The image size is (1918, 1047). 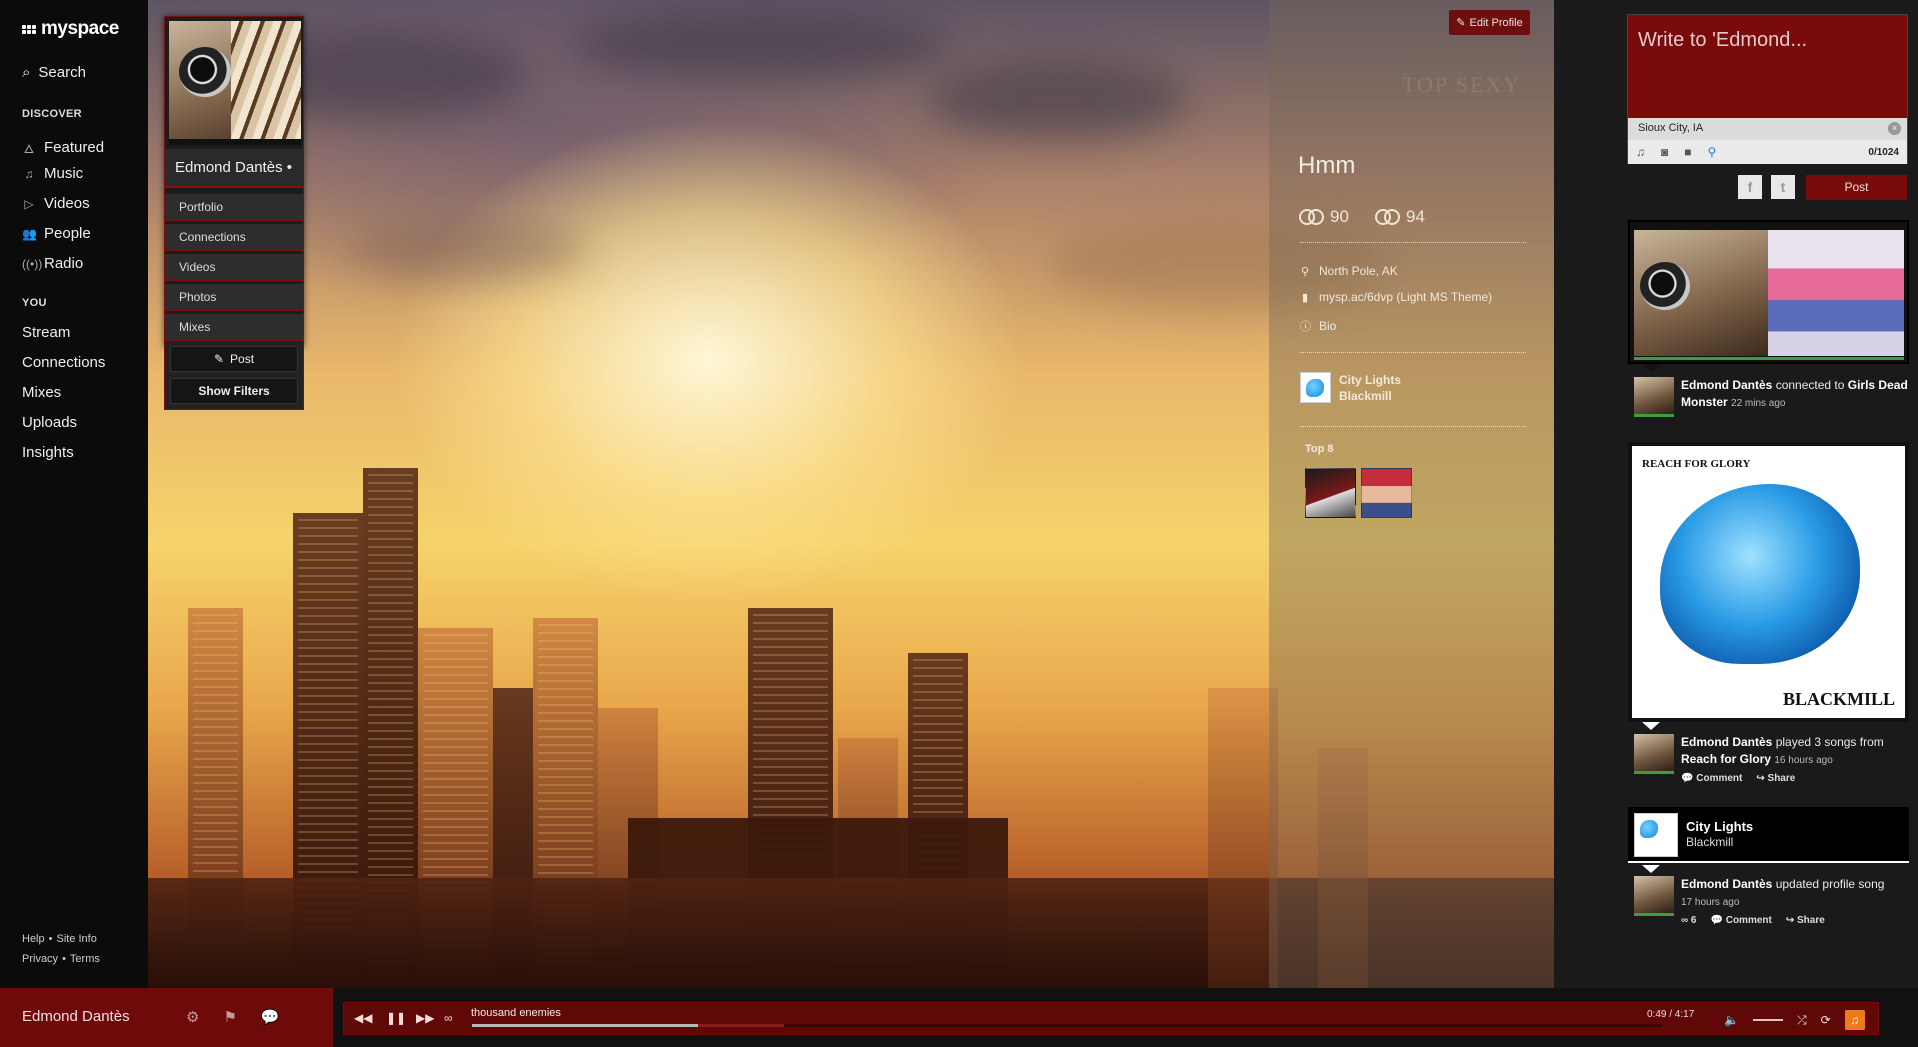 What do you see at coordinates (1305, 297) in the screenshot?
I see `bookmark-icon: ▮` at bounding box center [1305, 297].